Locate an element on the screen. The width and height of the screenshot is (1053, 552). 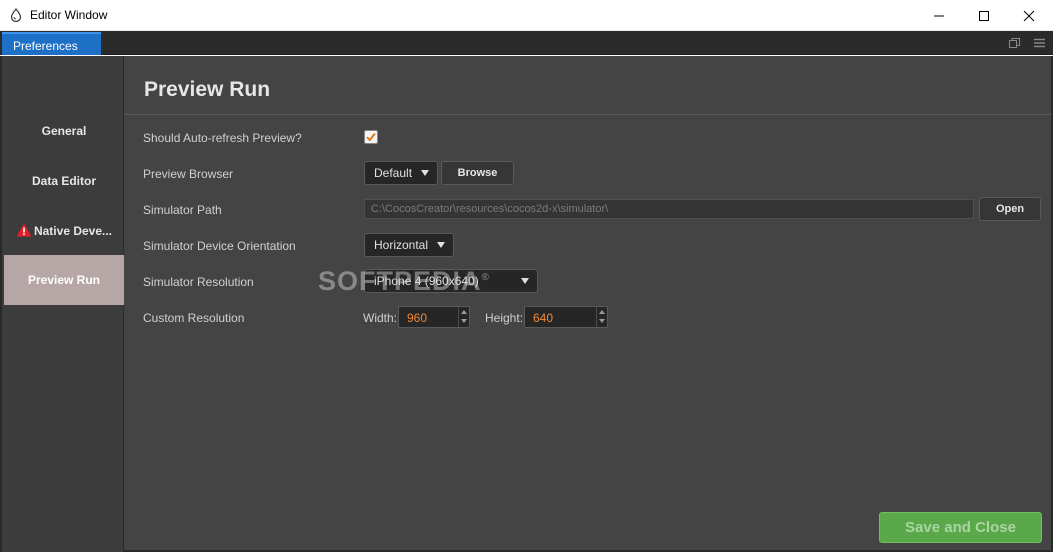
width-label: Width: is located at coordinates (380, 318).